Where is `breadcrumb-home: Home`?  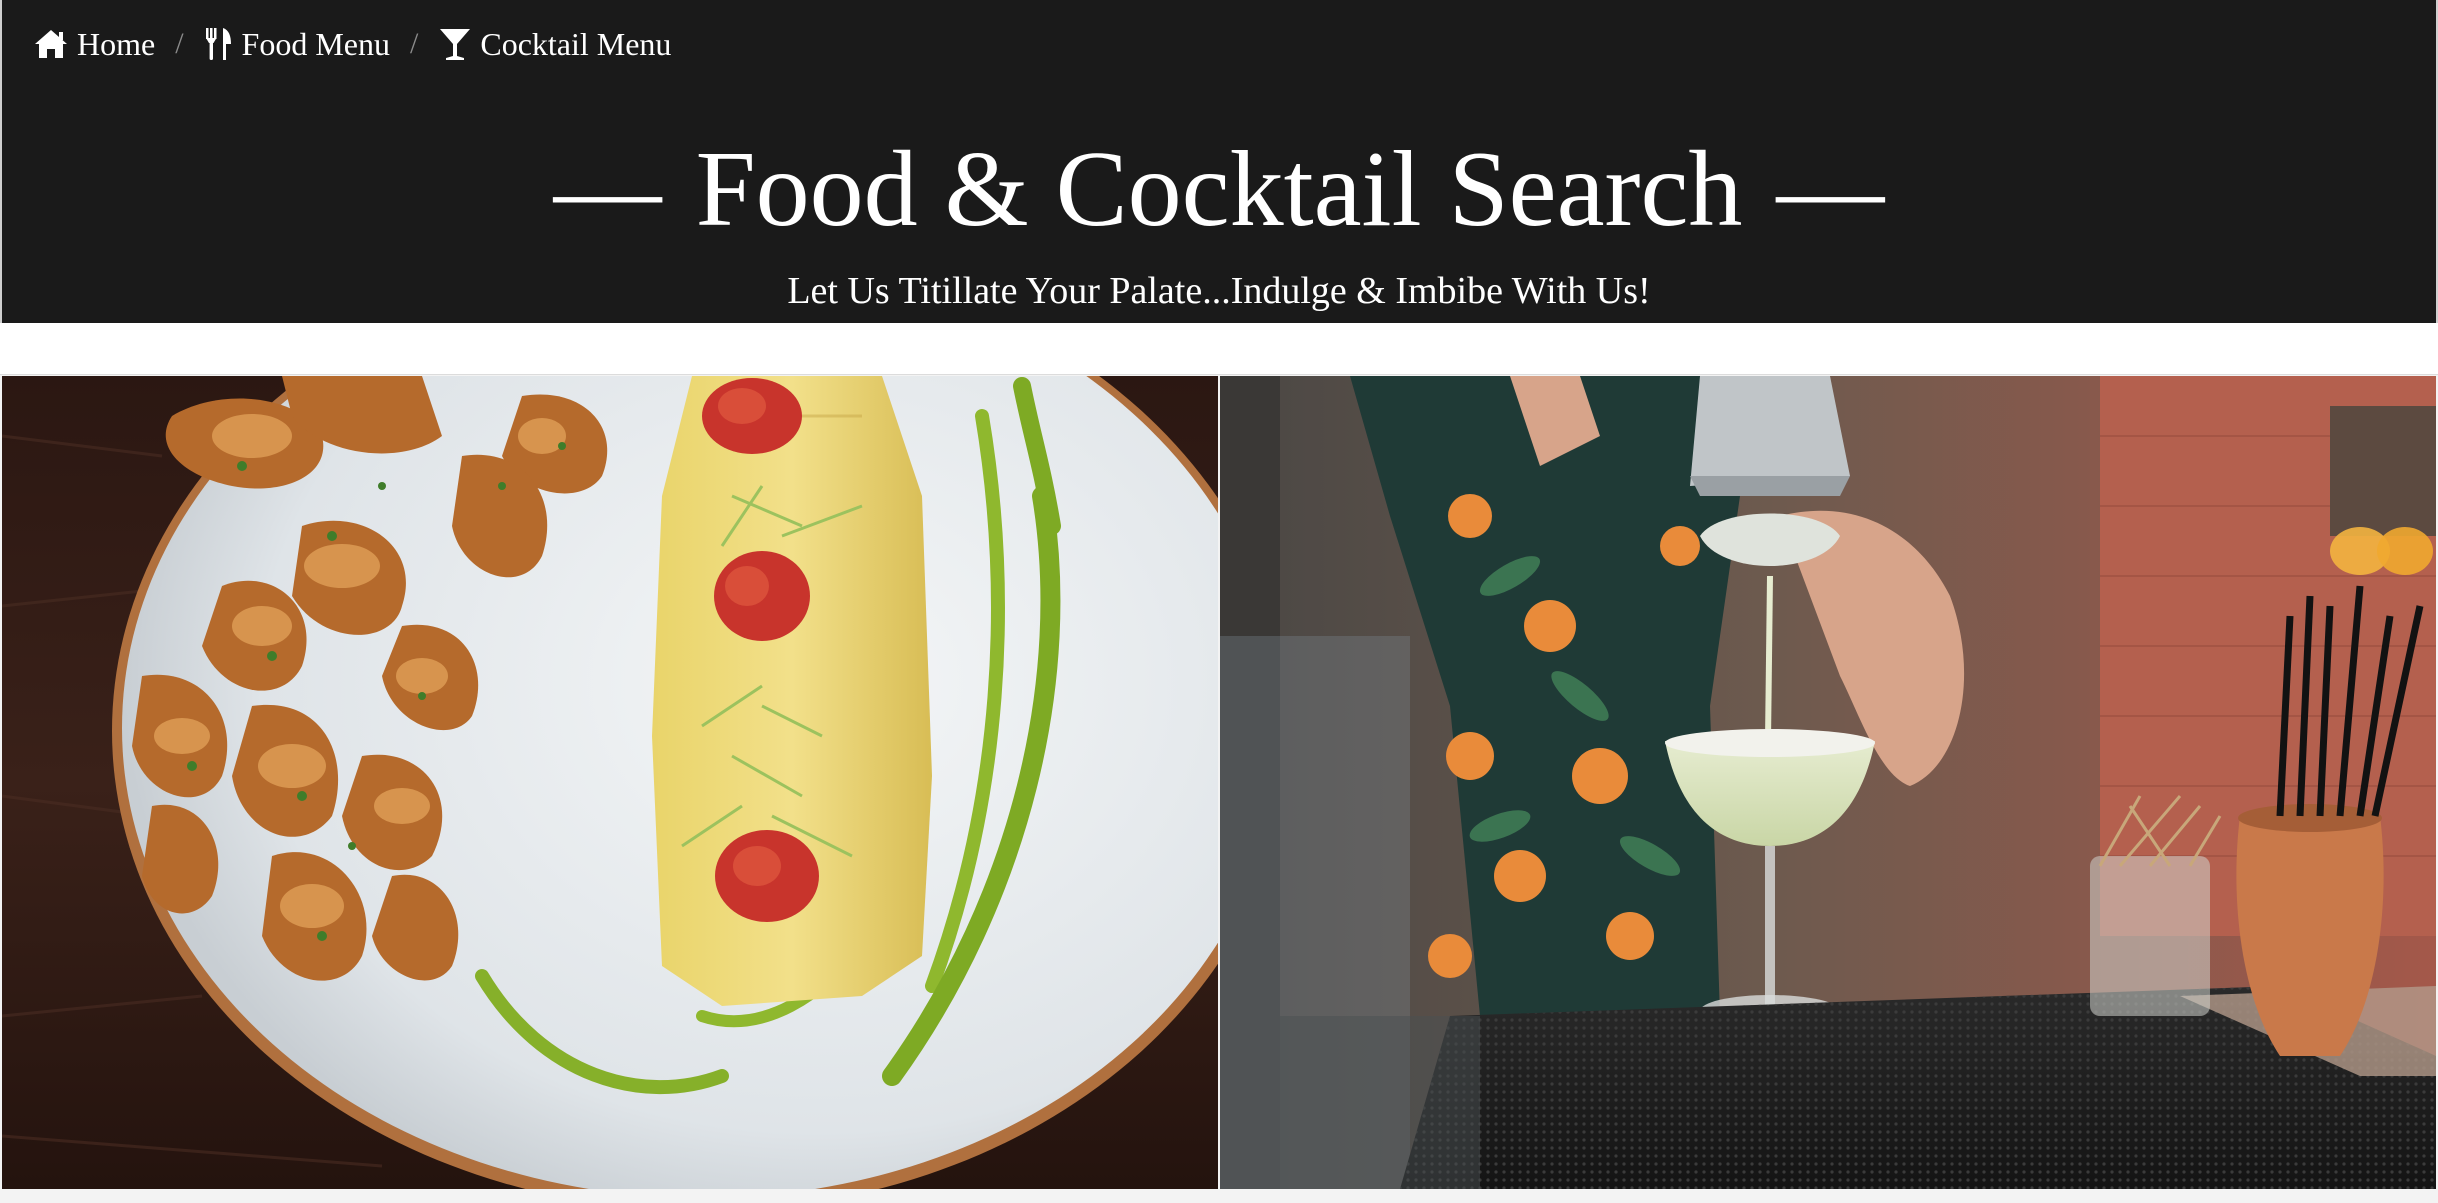 breadcrumb-home: Home is located at coordinates (94, 44).